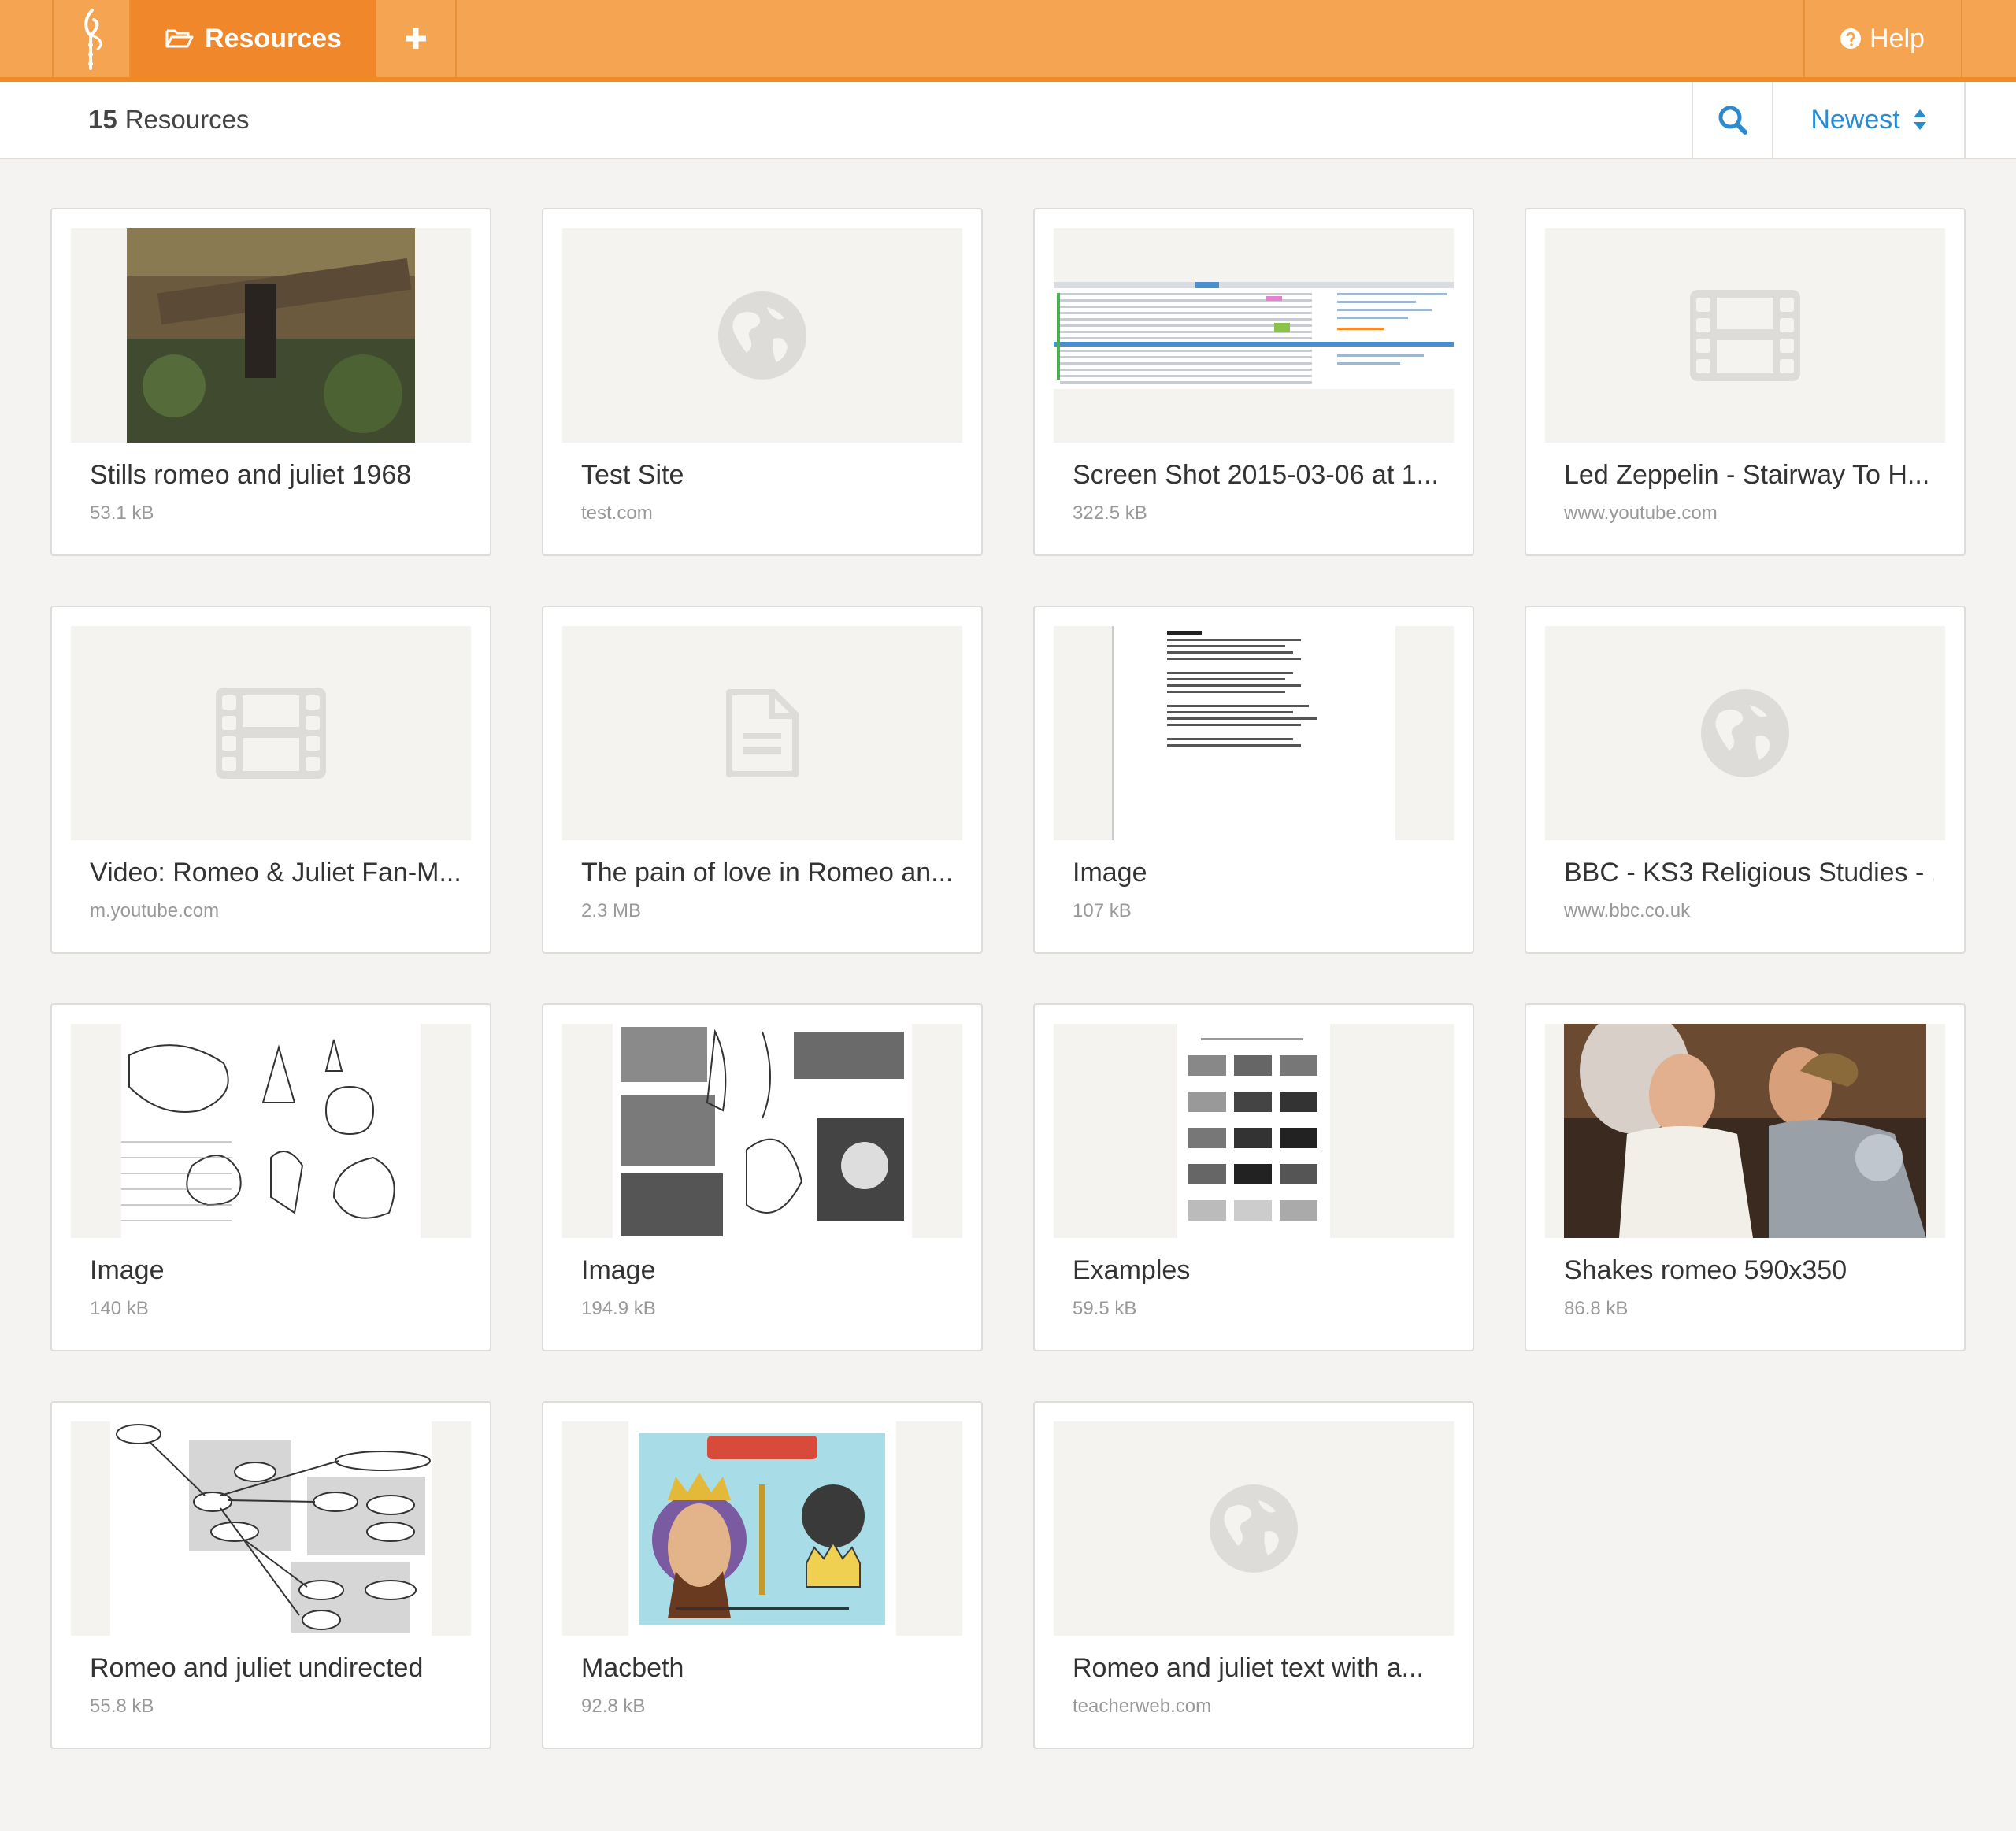 Image resolution: width=2016 pixels, height=1831 pixels. I want to click on resource-card: Macbeth 92.8 kB, so click(762, 1575).